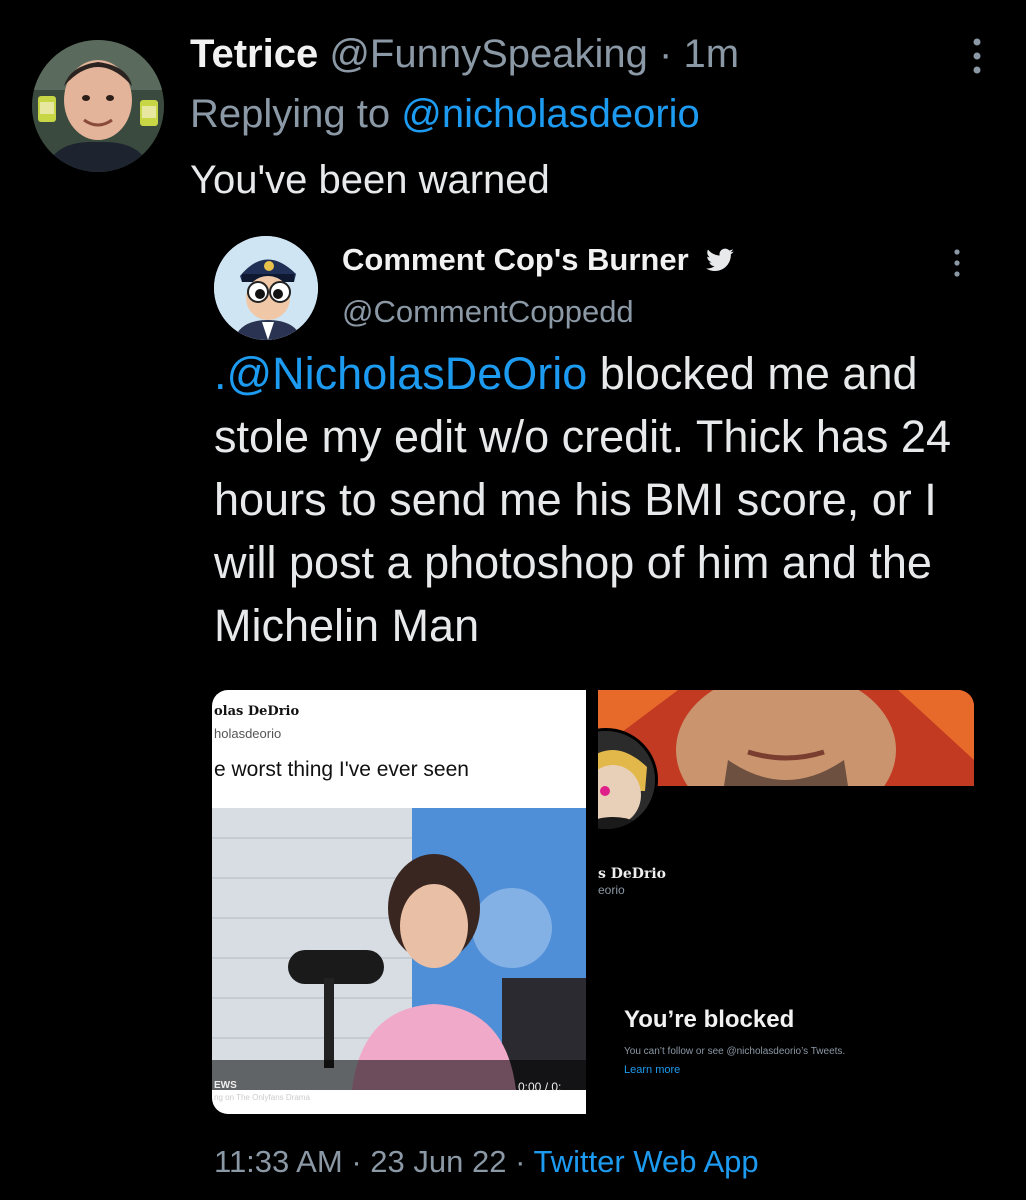 The width and height of the screenshot is (1026, 1200). Describe the element at coordinates (248, 733) in the screenshot. I see `screenshot-author-handle: holasdeorio` at that location.